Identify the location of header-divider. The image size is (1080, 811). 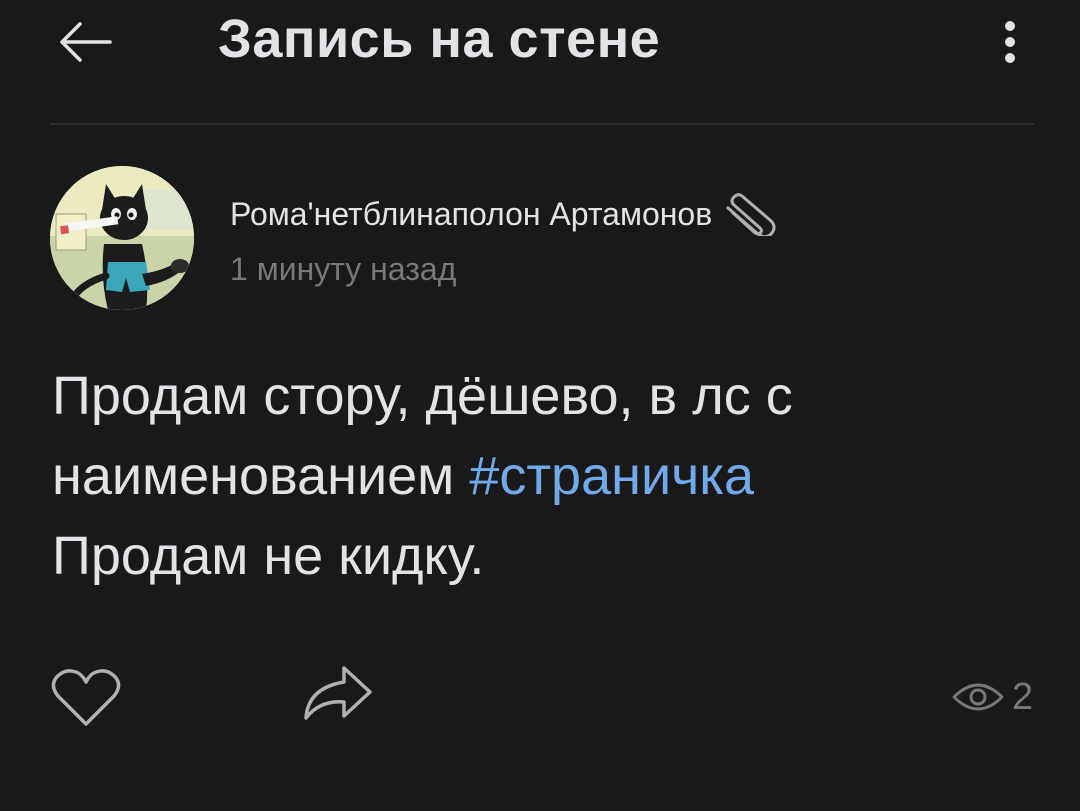
(542, 124).